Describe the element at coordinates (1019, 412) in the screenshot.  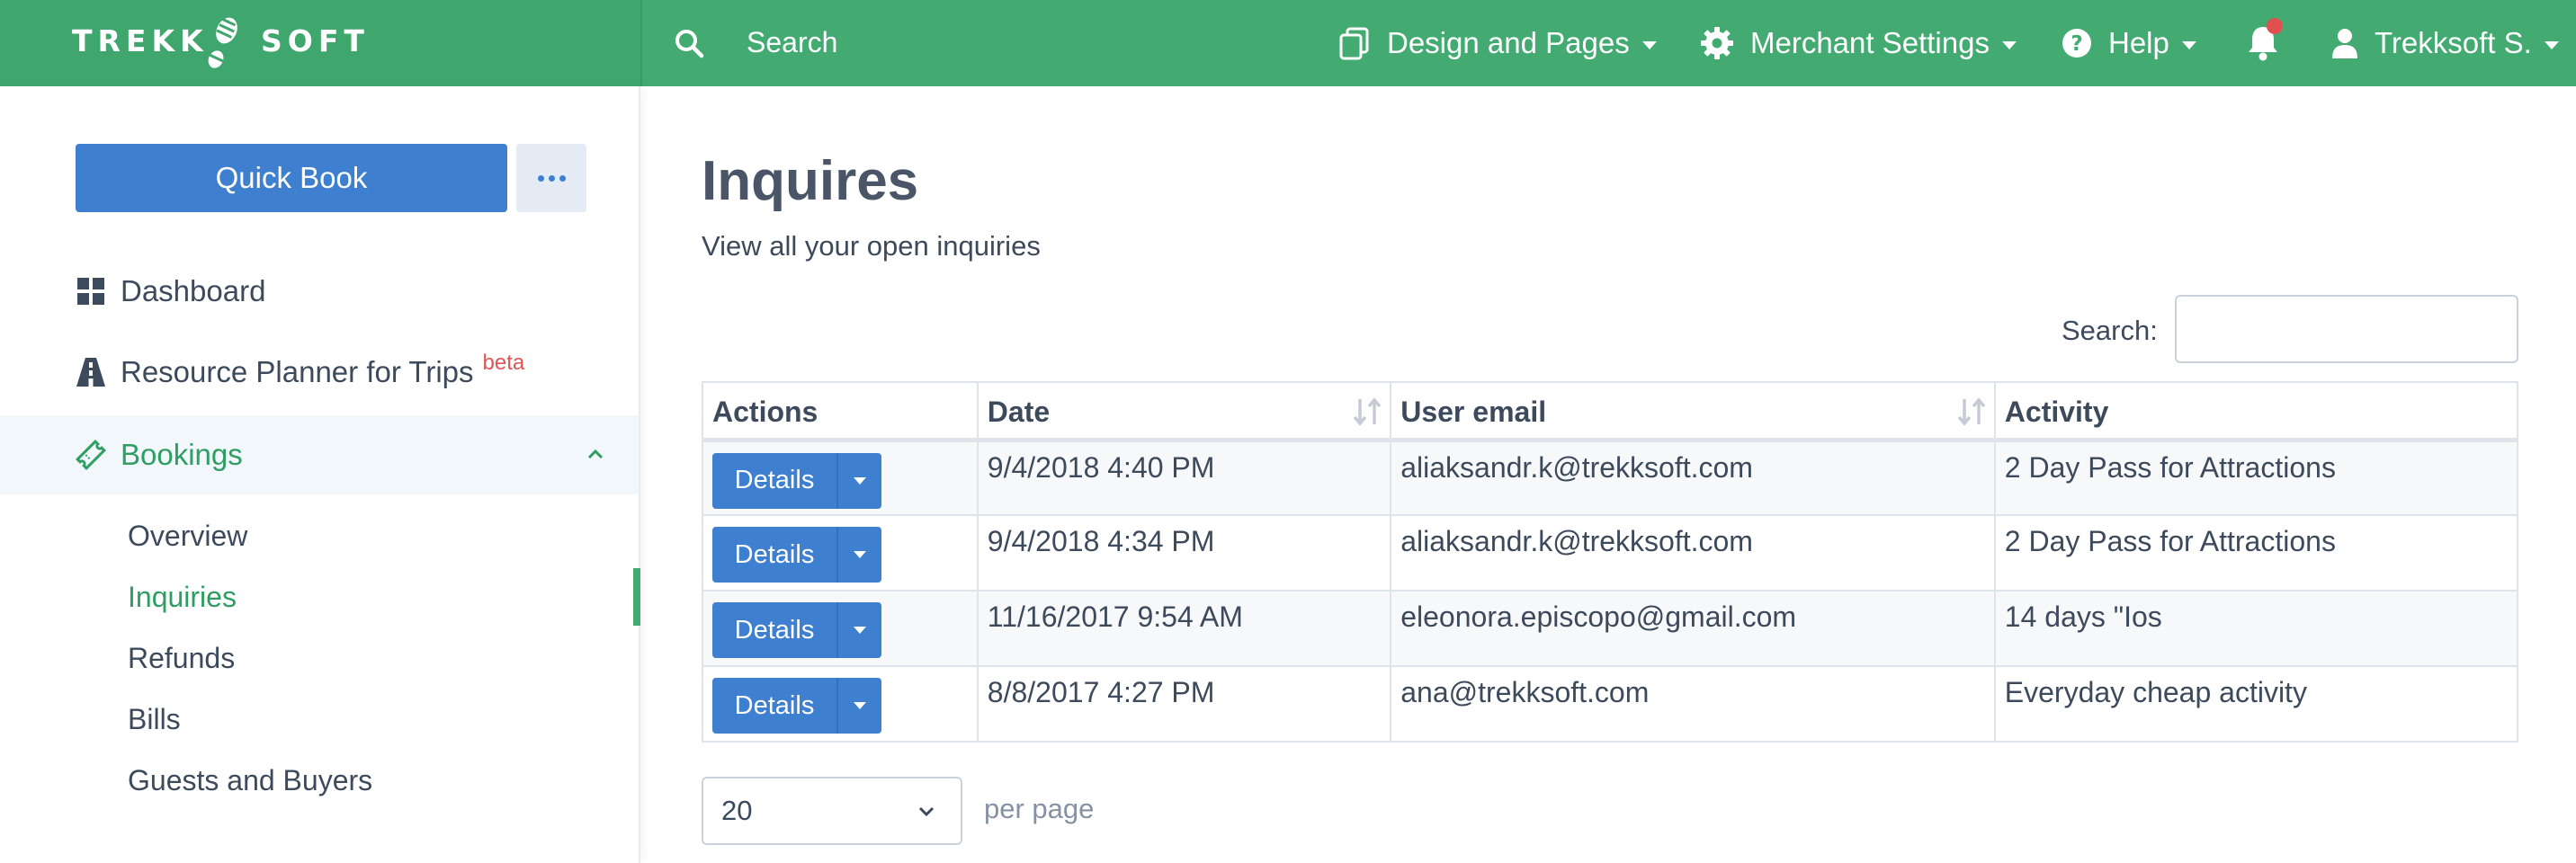
I see `column-header-label: Date` at that location.